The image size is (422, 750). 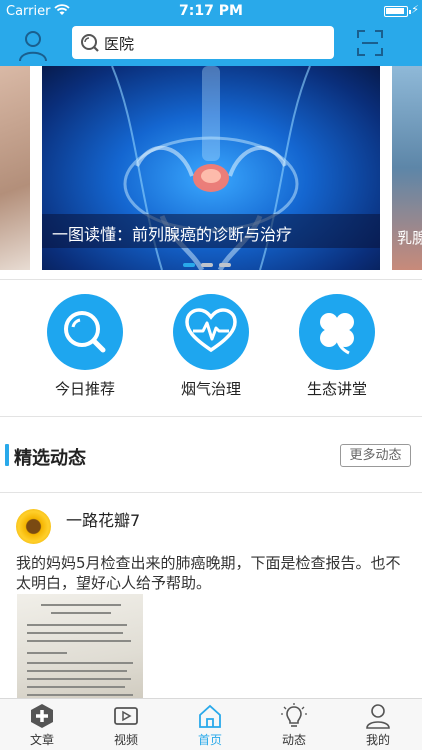 I want to click on heartbeat-icon, so click(x=211, y=330).